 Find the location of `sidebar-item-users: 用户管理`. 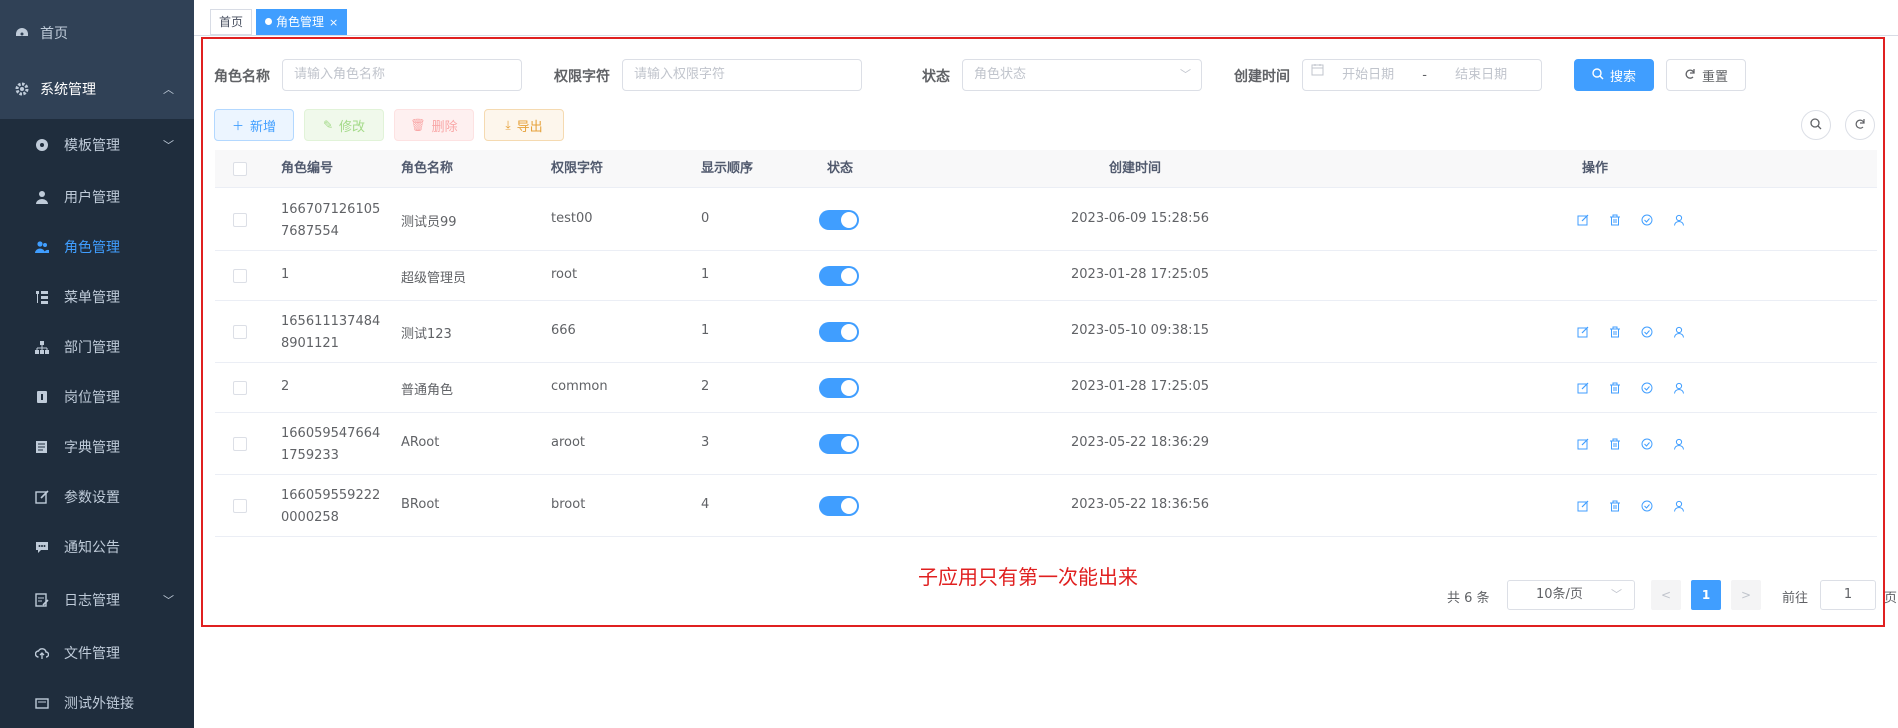

sidebar-item-users: 用户管理 is located at coordinates (97, 197).